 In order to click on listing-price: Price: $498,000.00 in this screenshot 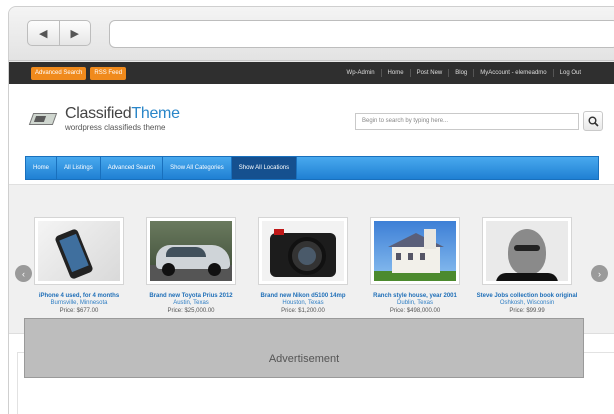, I will do `click(415, 311)`.